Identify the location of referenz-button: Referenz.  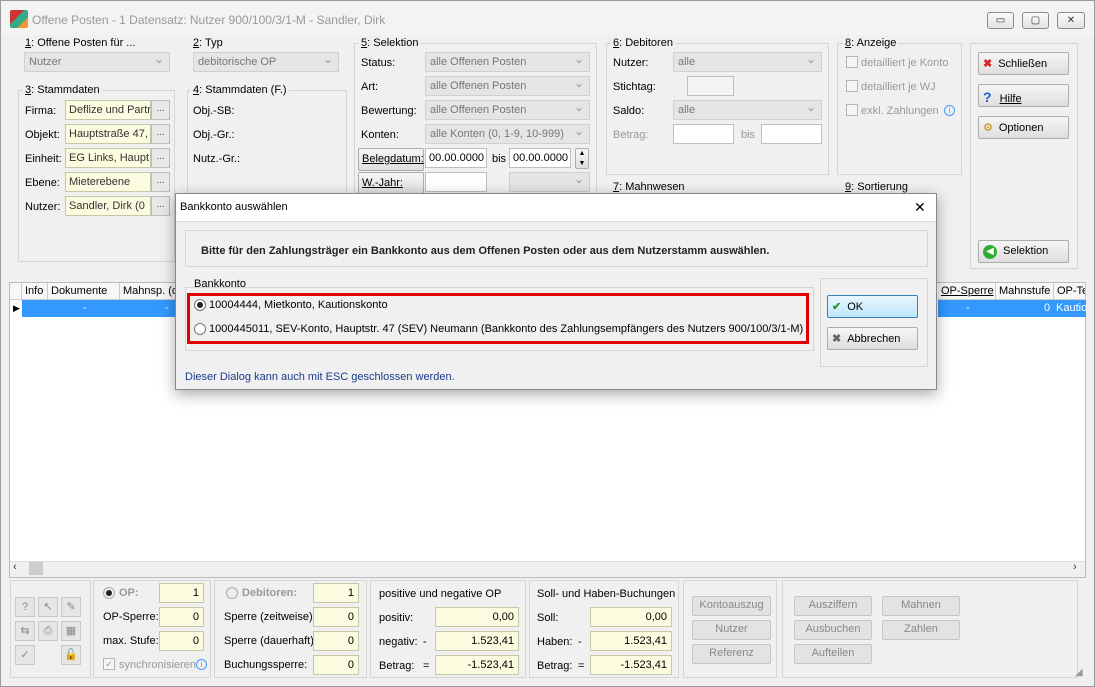
(731, 654).